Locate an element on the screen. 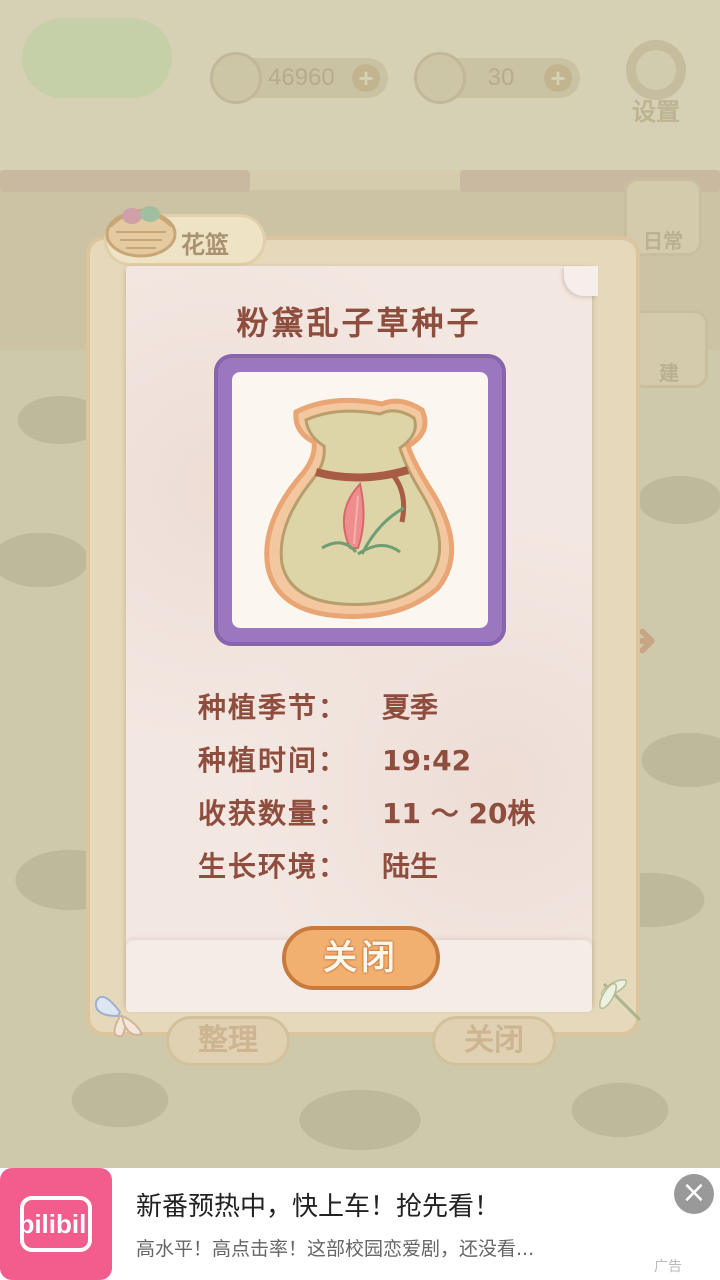 The width and height of the screenshot is (720, 1280). yield-value: 11 ～ 20株 is located at coordinates (459, 813).